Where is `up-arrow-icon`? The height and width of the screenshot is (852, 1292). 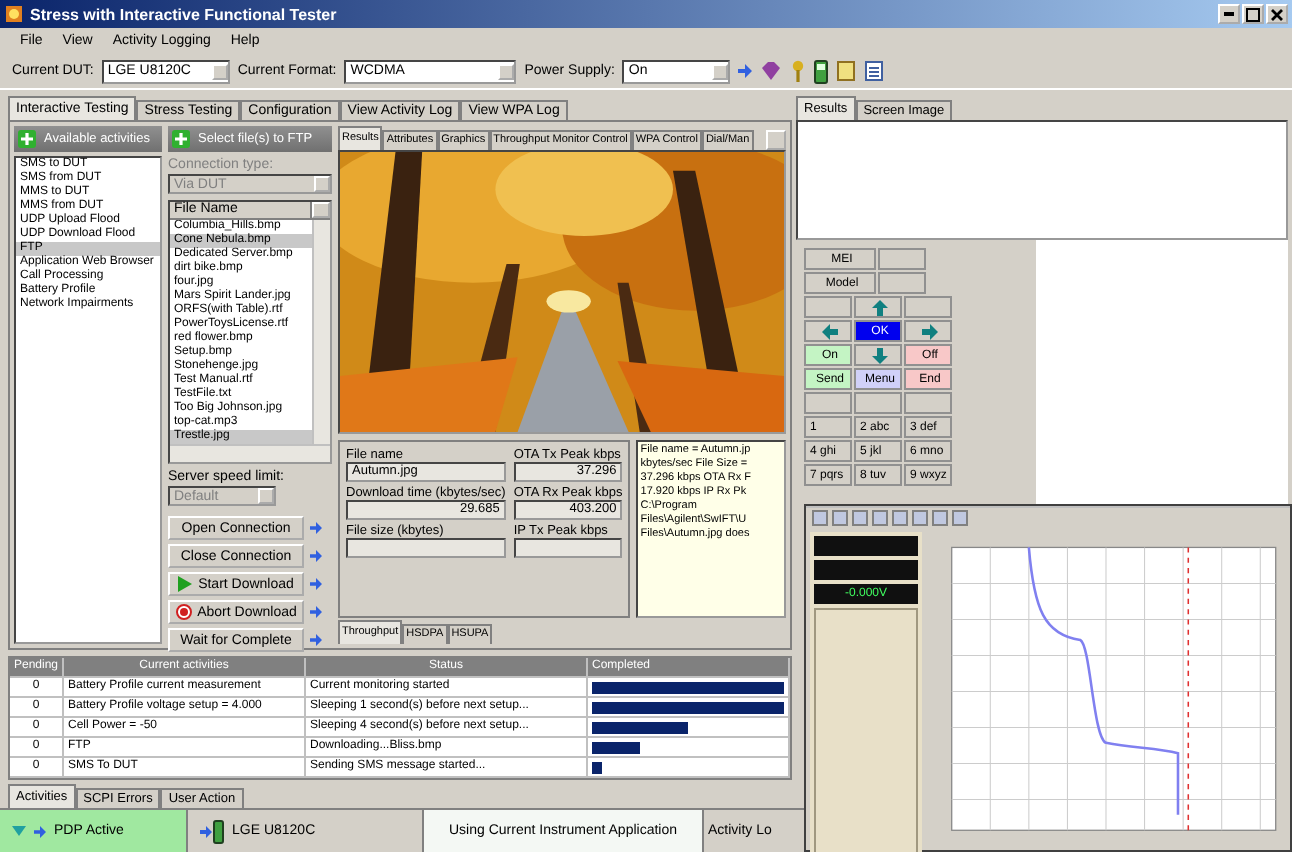 up-arrow-icon is located at coordinates (880, 307).